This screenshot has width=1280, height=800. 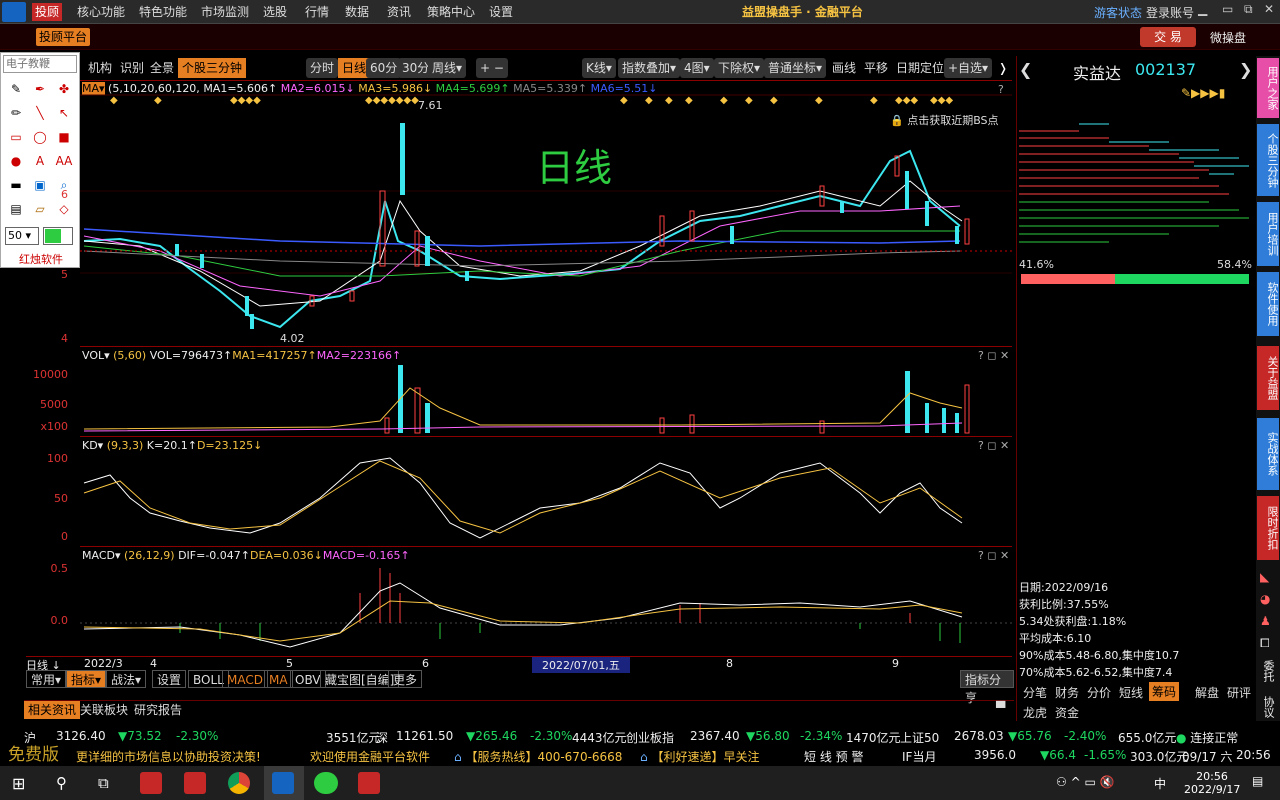 I want to click on mini-trade-button: 微操盘, so click(x=1228, y=37).